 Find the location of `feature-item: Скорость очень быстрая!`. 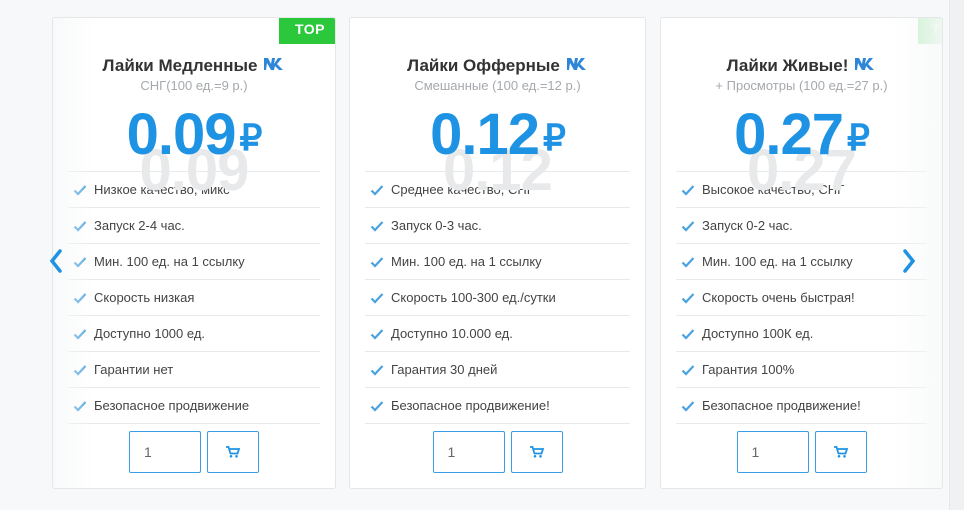

feature-item: Скорость очень быстрая! is located at coordinates (801, 298).